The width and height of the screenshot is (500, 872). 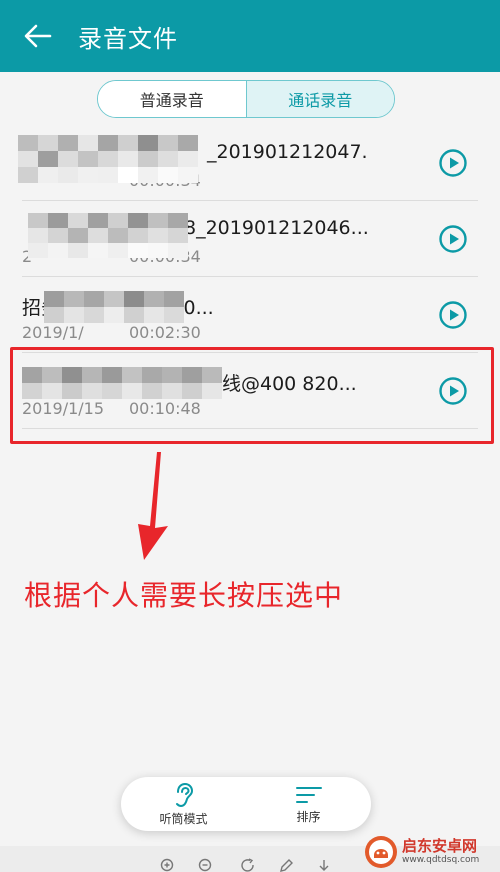 What do you see at coordinates (441, 860) in the screenshot?
I see `watermark-url: www.qdtdsq.com` at bounding box center [441, 860].